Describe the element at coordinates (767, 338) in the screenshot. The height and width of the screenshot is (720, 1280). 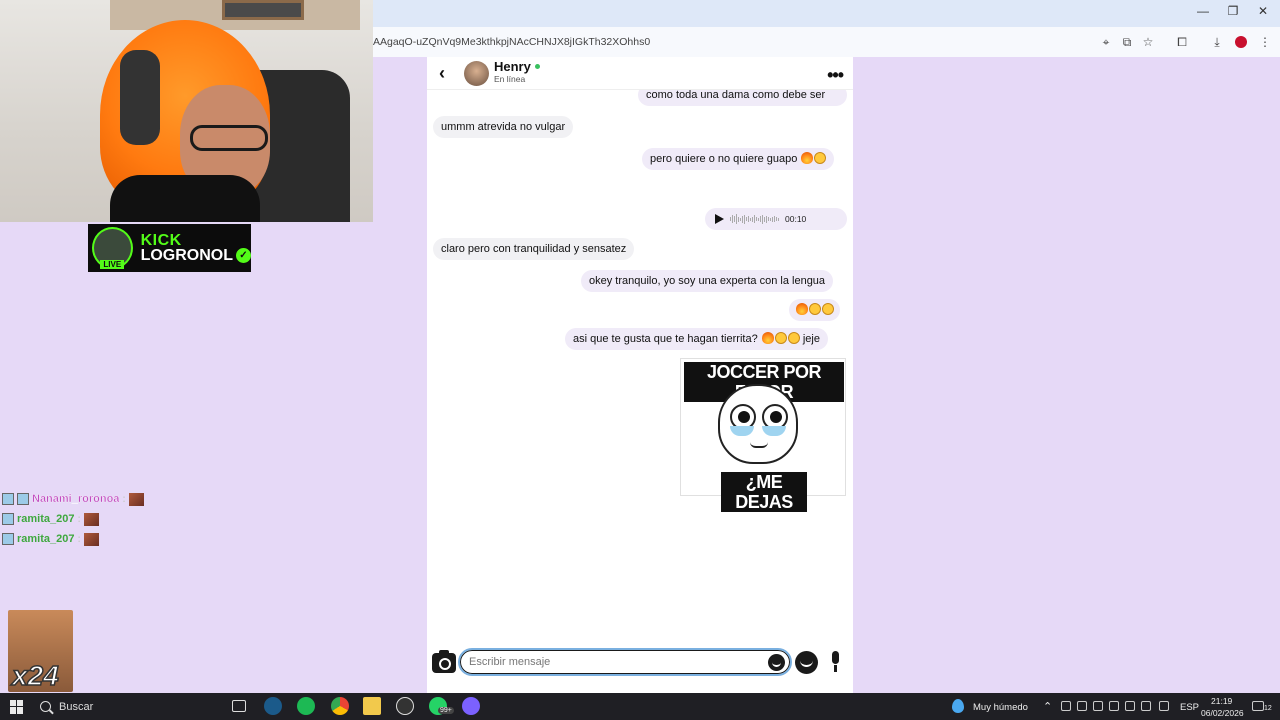
I see `fire-emoji-icon` at that location.